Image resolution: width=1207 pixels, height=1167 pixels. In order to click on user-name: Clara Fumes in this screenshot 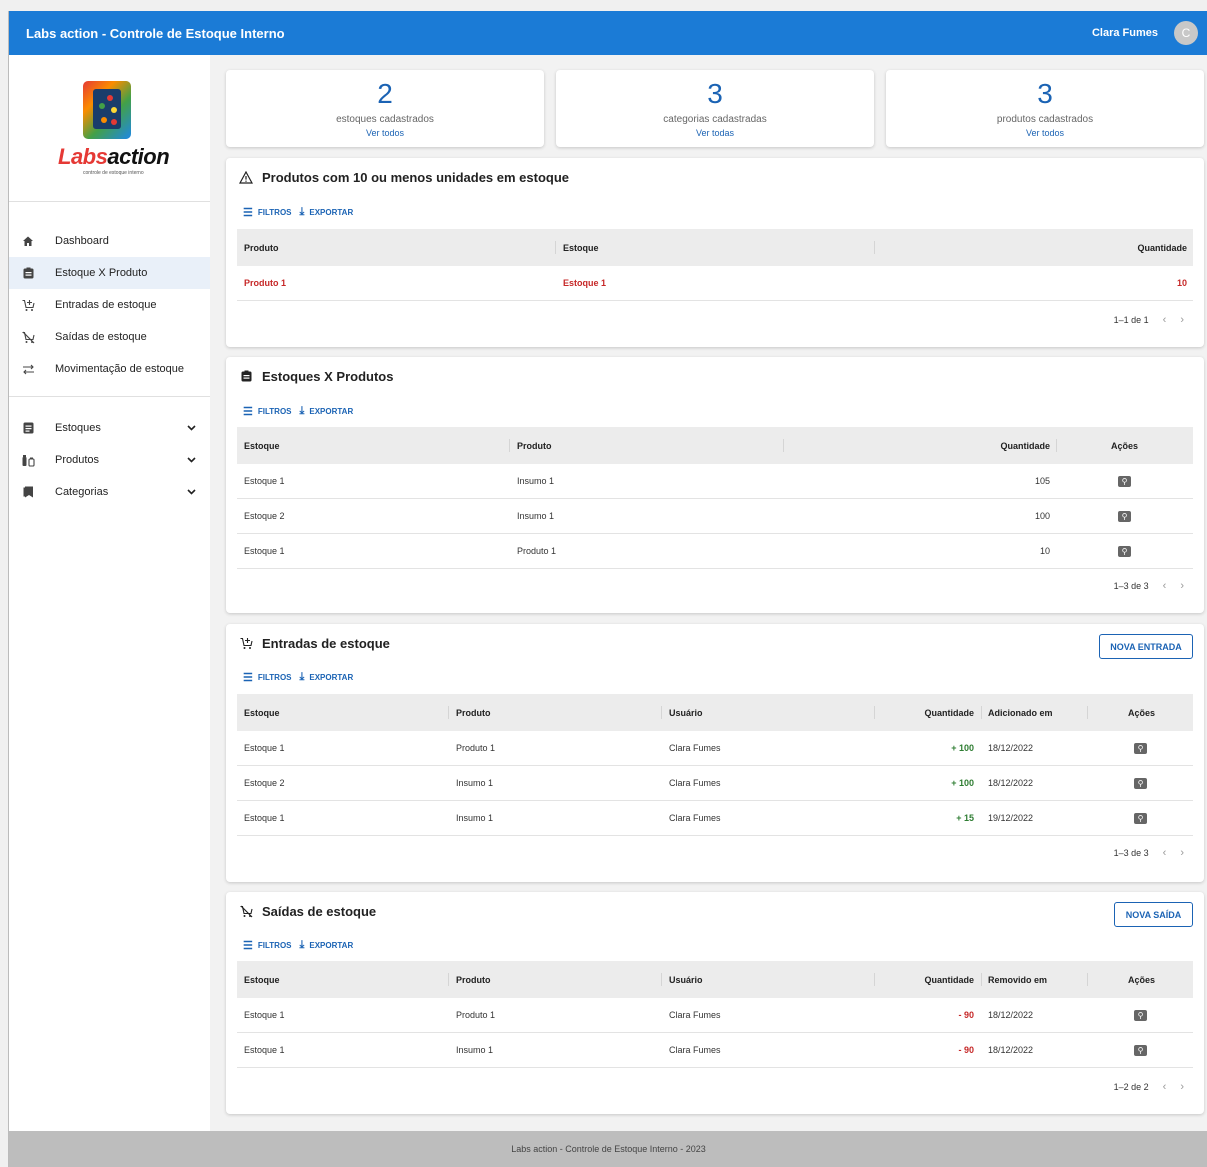, I will do `click(1125, 33)`.